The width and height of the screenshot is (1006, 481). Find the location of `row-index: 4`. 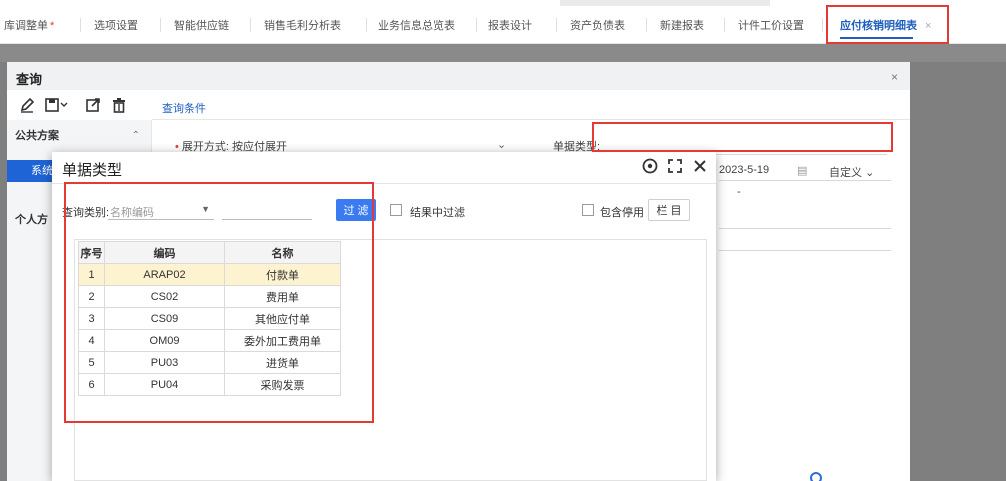

row-index: 4 is located at coordinates (91, 340).